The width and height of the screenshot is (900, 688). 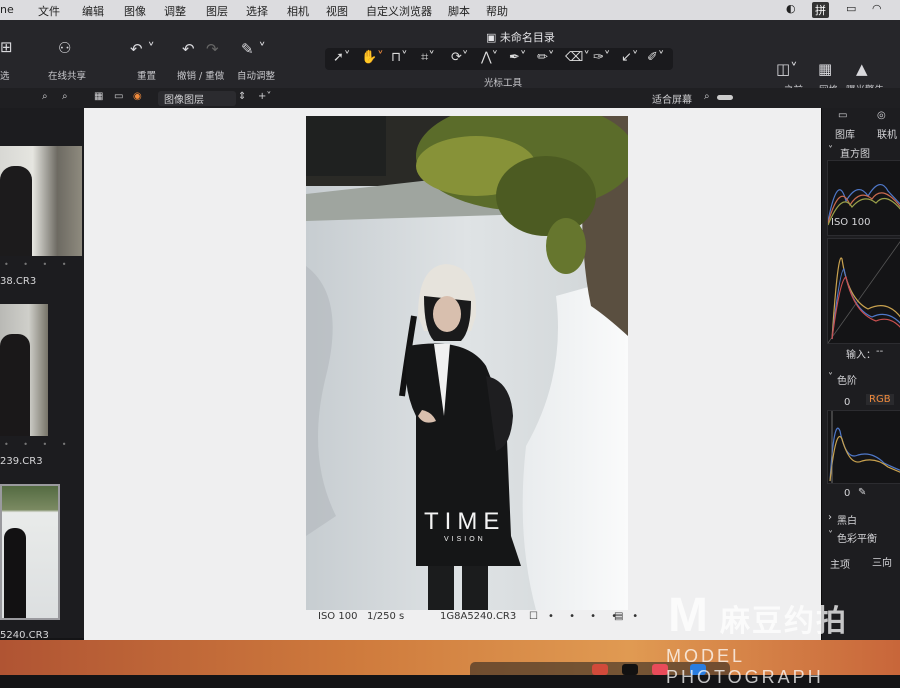 I want to click on redo-icon: ↷, so click(x=212, y=49).